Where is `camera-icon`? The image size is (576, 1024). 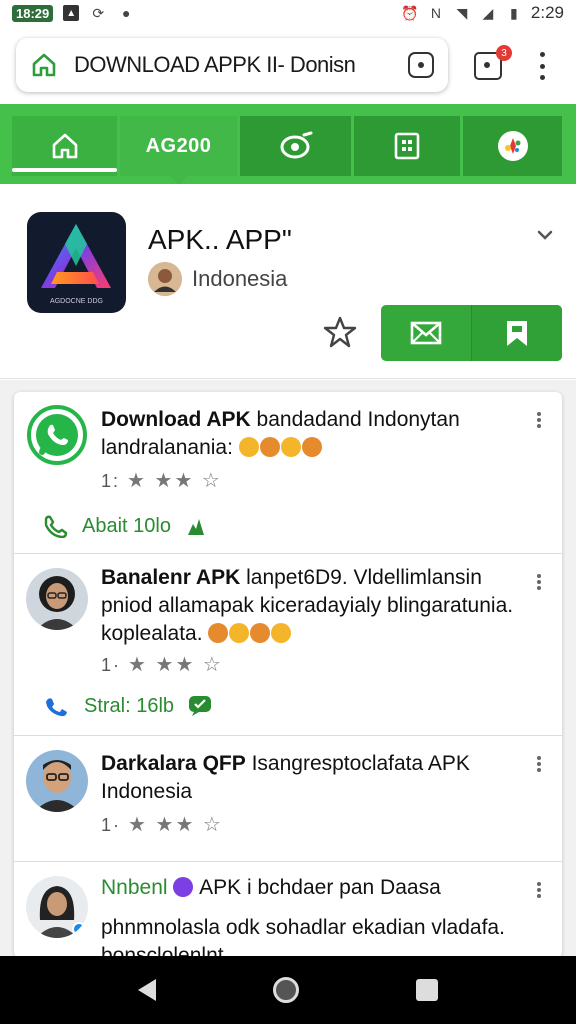
camera-icon is located at coordinates (296, 145).